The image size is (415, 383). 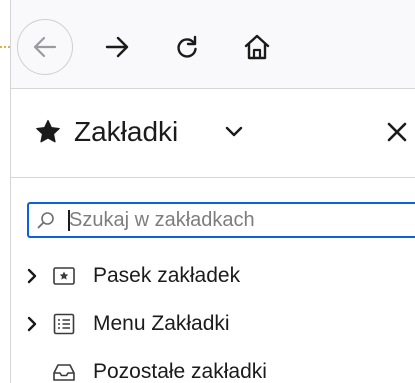 What do you see at coordinates (167, 275) in the screenshot?
I see `list-item-label: Pasek zakładek` at bounding box center [167, 275].